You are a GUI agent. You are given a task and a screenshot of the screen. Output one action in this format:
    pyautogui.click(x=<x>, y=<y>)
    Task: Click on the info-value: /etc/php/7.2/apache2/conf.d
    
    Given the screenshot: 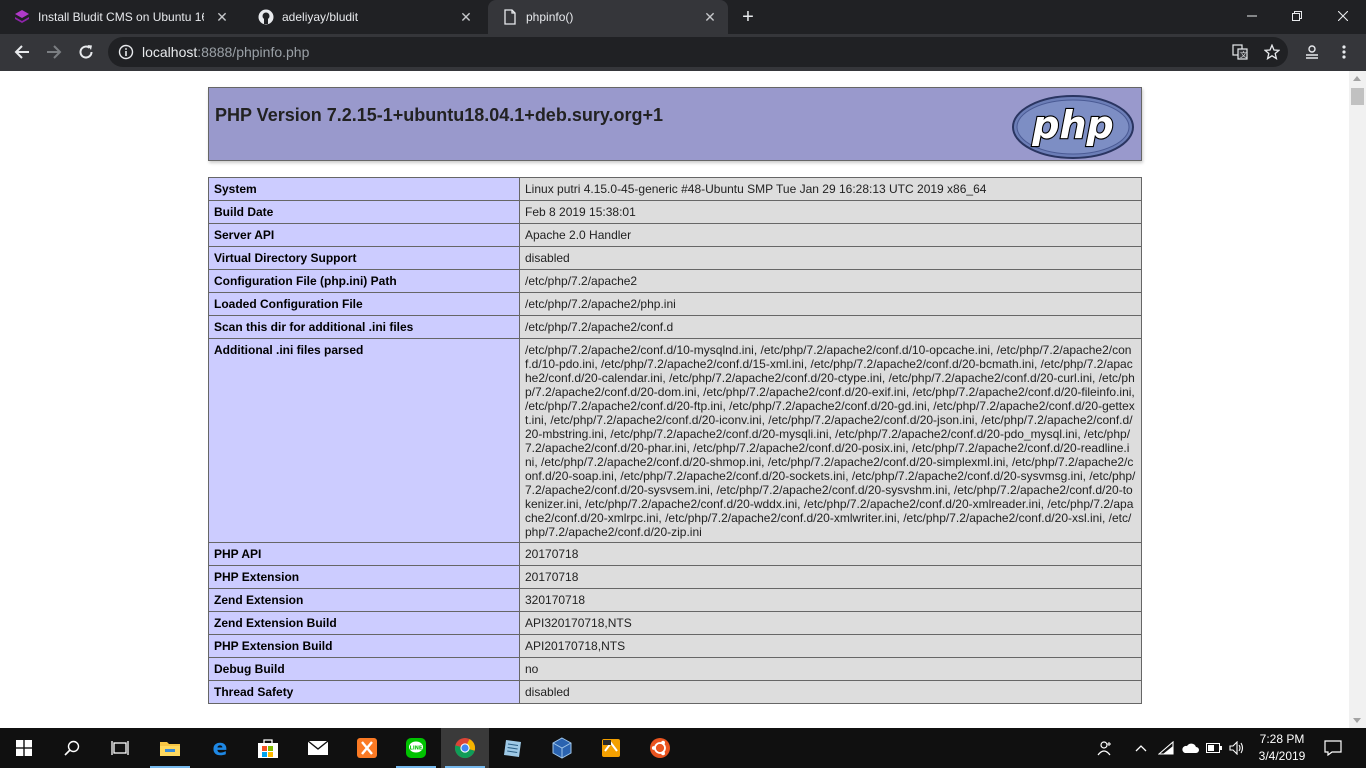 What is the action you would take?
    pyautogui.click(x=830, y=327)
    